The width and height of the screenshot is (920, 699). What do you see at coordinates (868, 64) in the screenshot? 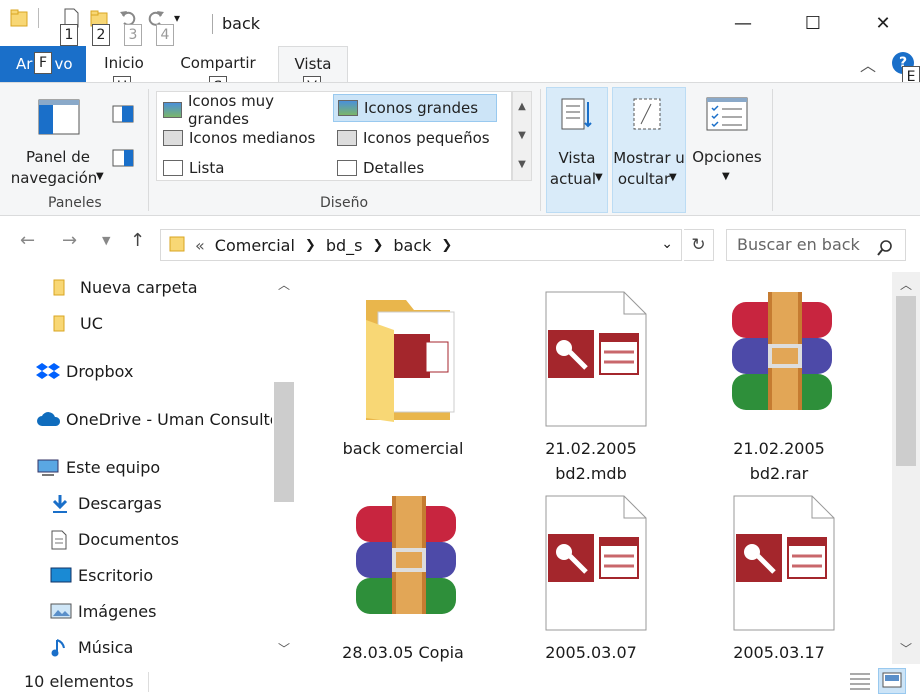
I see `ribbon-collapse-icon: ︿` at bounding box center [868, 64].